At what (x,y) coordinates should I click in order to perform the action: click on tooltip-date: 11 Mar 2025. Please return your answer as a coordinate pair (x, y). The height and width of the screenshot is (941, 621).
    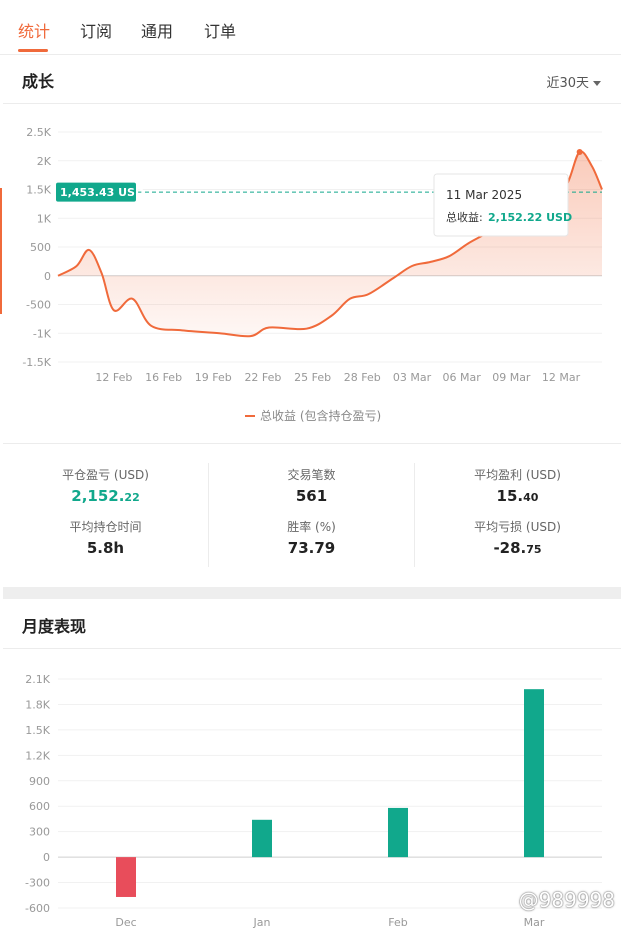
    Looking at the image, I should click on (484, 195).